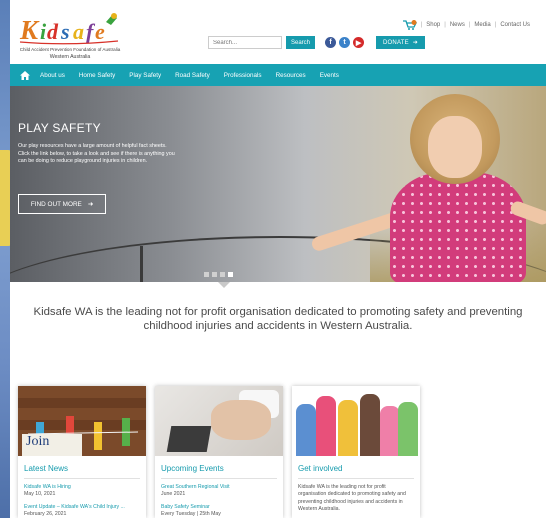 This screenshot has height=518, width=546. Describe the element at coordinates (70, 57) in the screenshot. I see `logo-region: Western Australia` at that location.